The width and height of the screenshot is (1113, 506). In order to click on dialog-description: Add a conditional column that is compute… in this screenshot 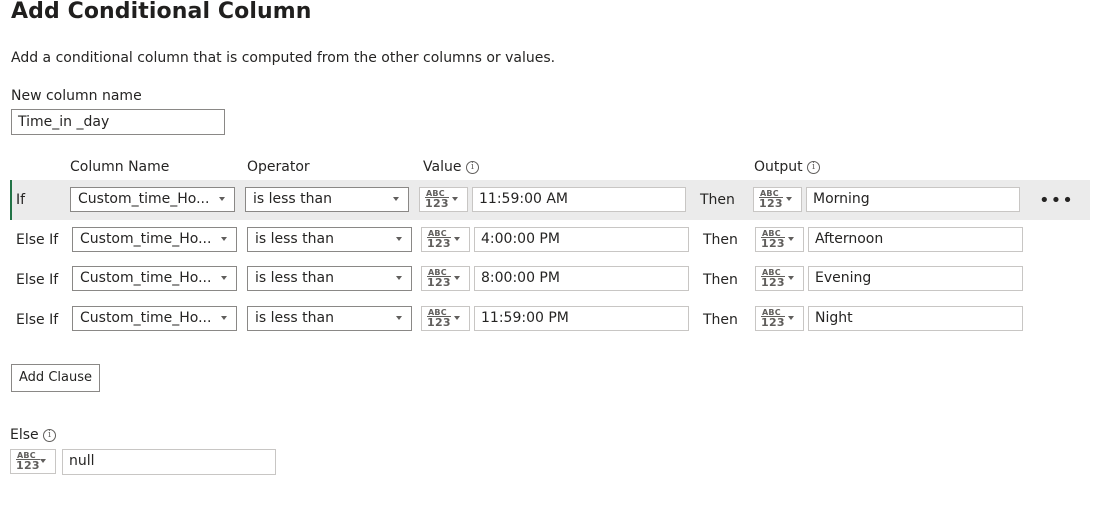, I will do `click(283, 58)`.